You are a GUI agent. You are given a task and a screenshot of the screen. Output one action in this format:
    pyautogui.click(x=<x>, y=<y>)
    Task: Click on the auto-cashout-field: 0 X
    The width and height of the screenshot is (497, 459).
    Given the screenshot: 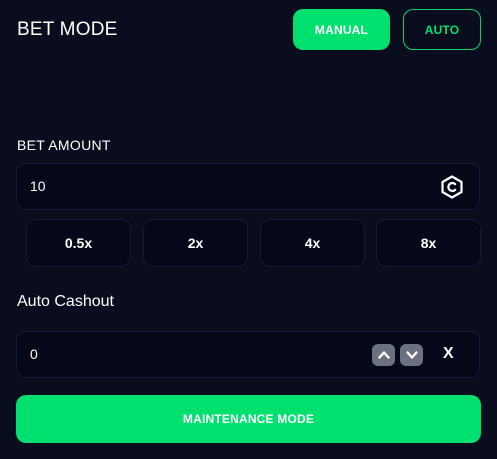 What is the action you would take?
    pyautogui.click(x=248, y=354)
    